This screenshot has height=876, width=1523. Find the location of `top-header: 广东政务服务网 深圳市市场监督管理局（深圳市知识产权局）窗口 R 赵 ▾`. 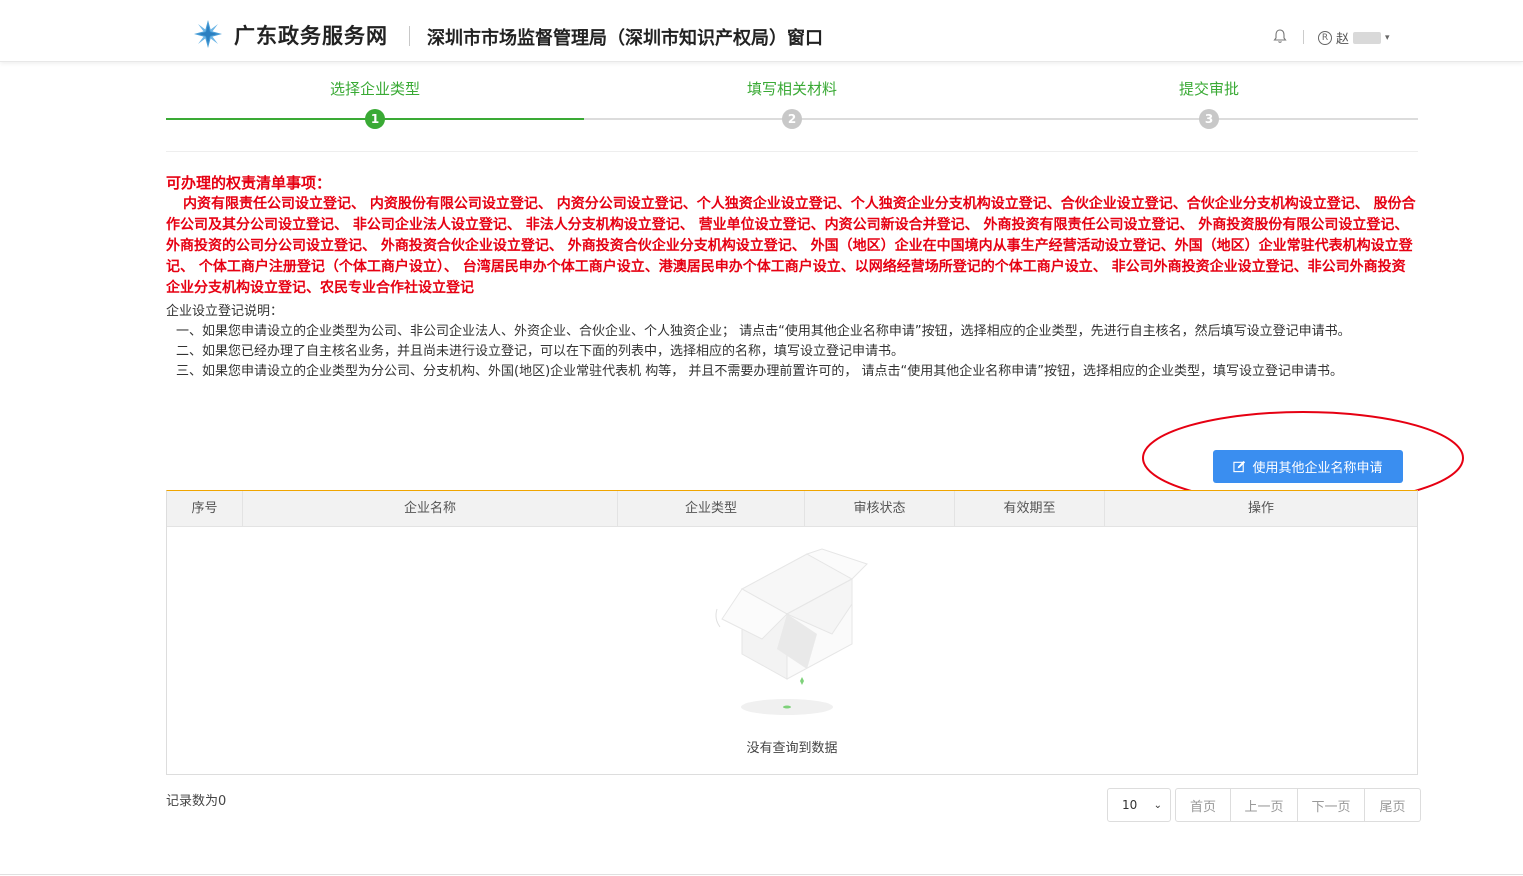

top-header: 广东政务服务网 深圳市市场监督管理局（深圳市知识产权局）窗口 R 赵 ▾ is located at coordinates (761, 31).